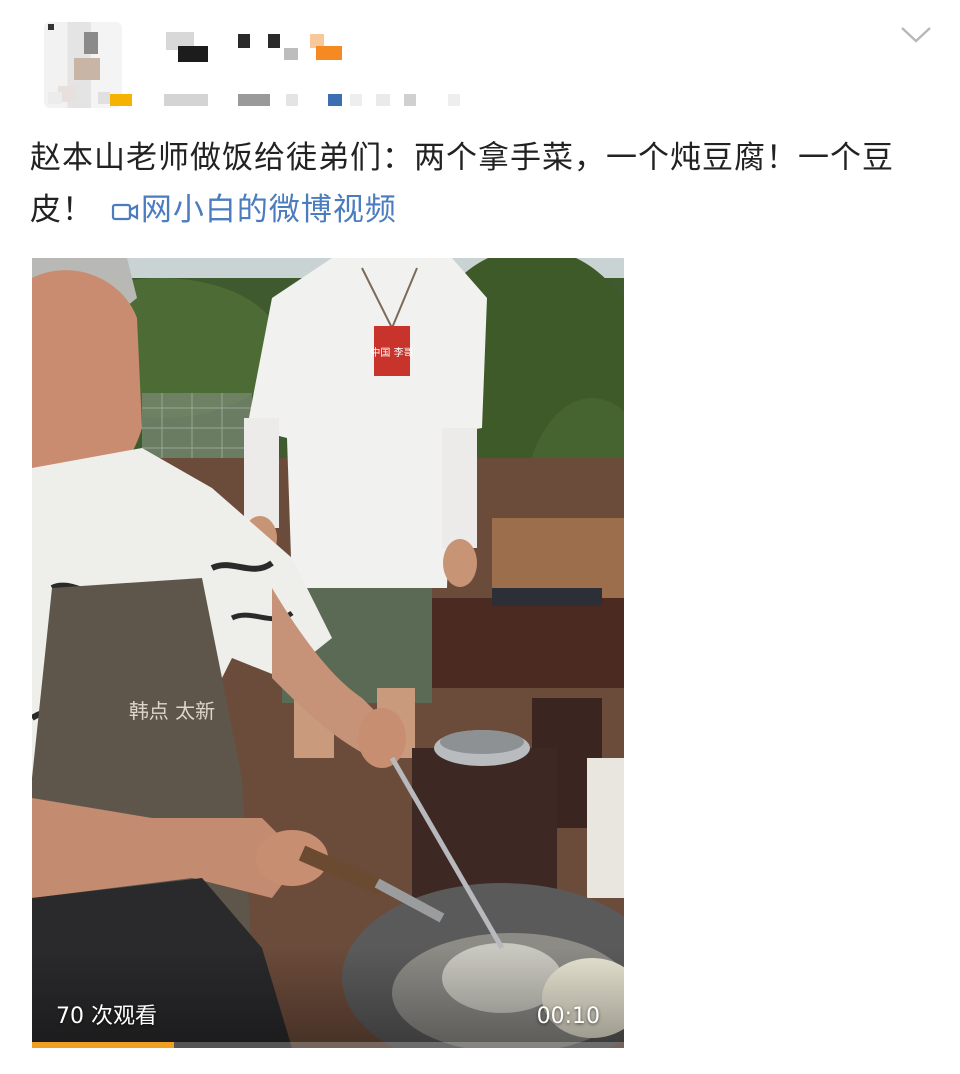 The image size is (960, 1074). I want to click on post-text-block: 赵本山老师做饭给徒弟们：两个拿手菜，一个炖豆腐！一个豆皮！ 网小白的微博视频, so click(480, 184).